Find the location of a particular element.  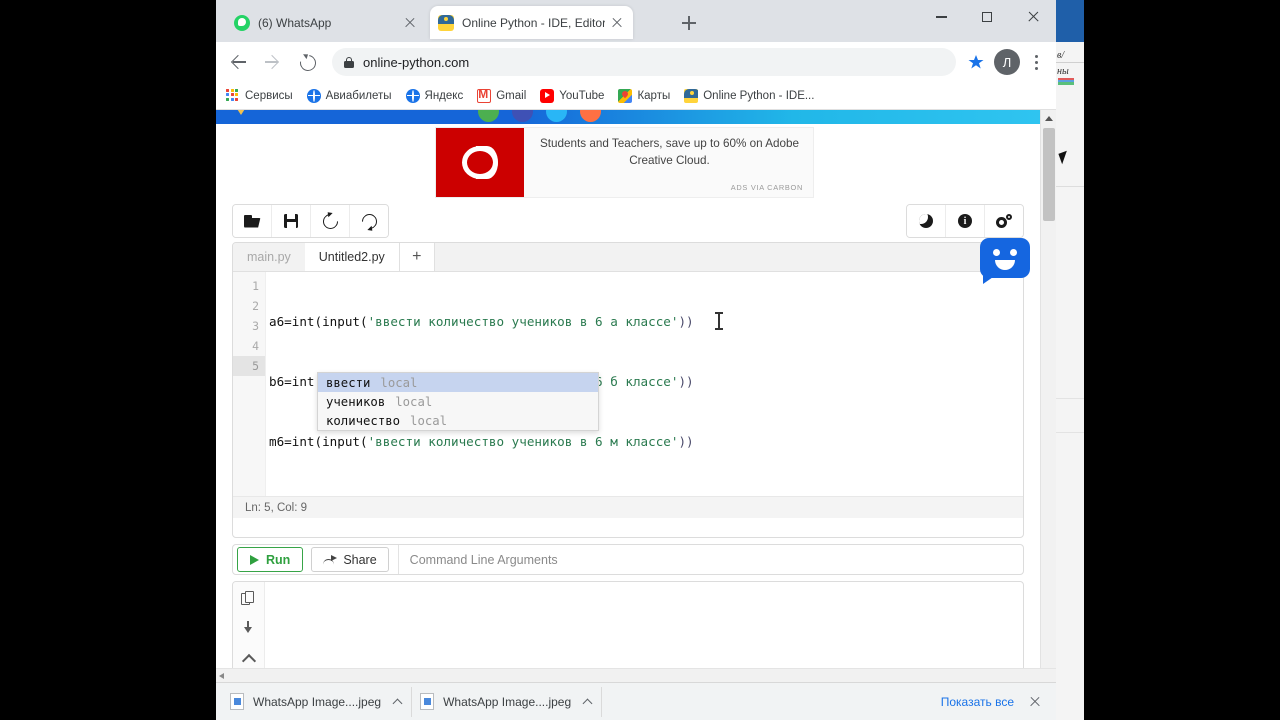

dark-mode-button is located at coordinates (926, 221).